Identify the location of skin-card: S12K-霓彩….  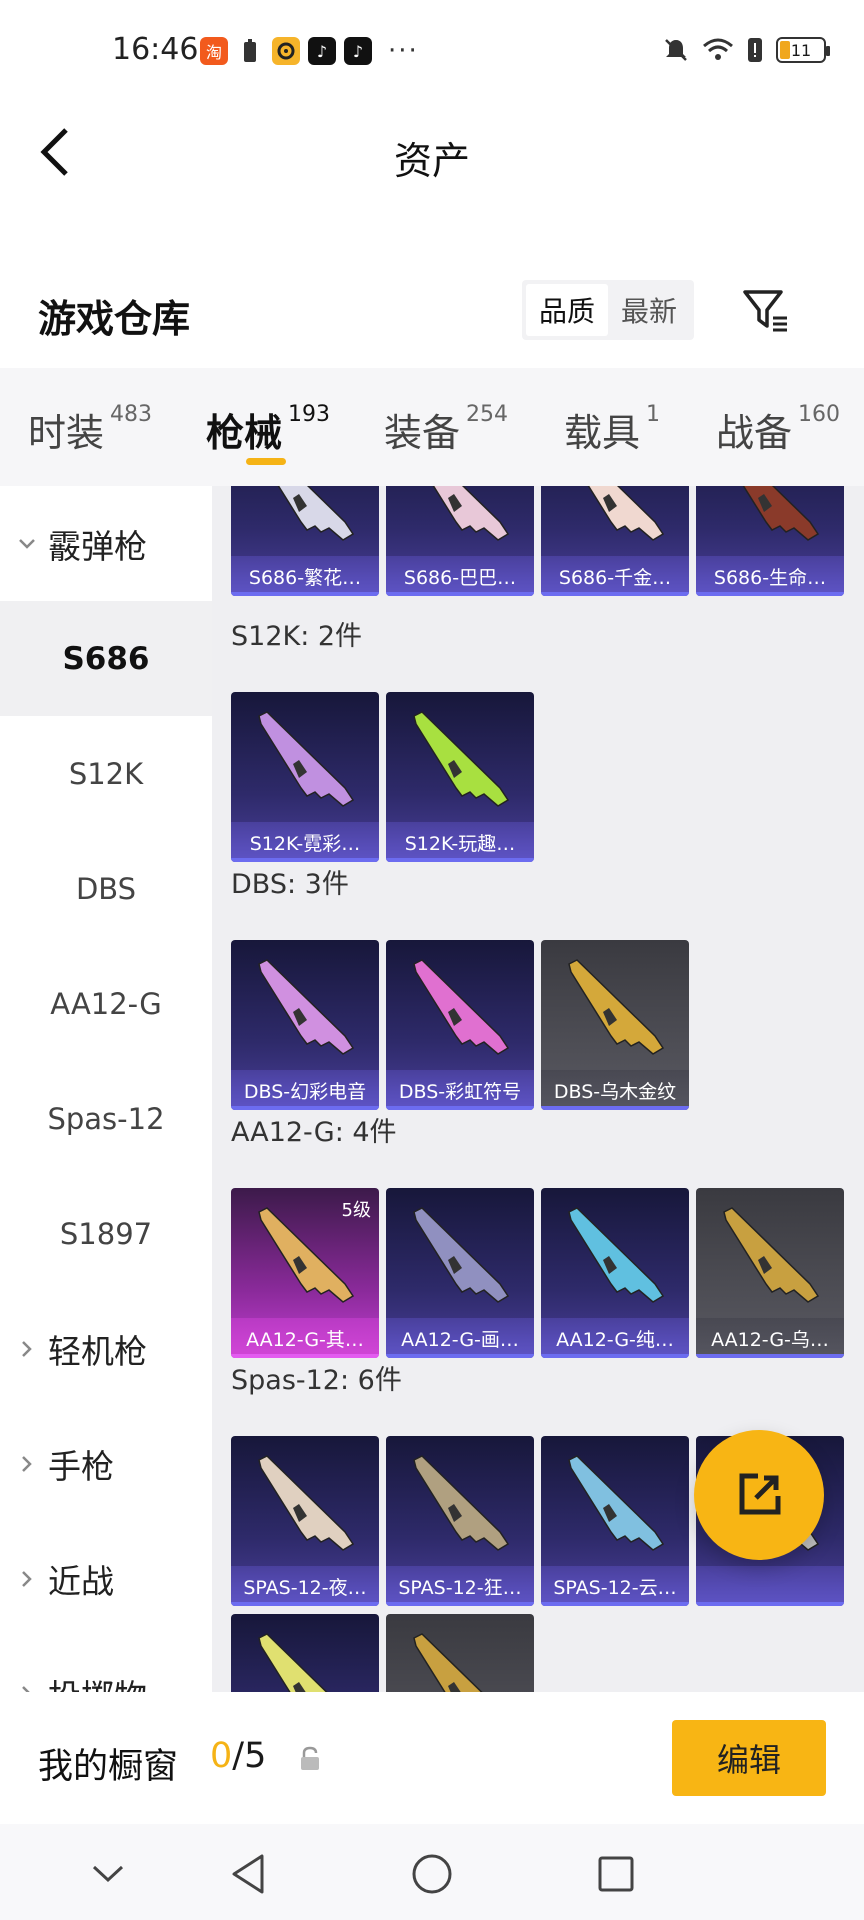
(305, 777).